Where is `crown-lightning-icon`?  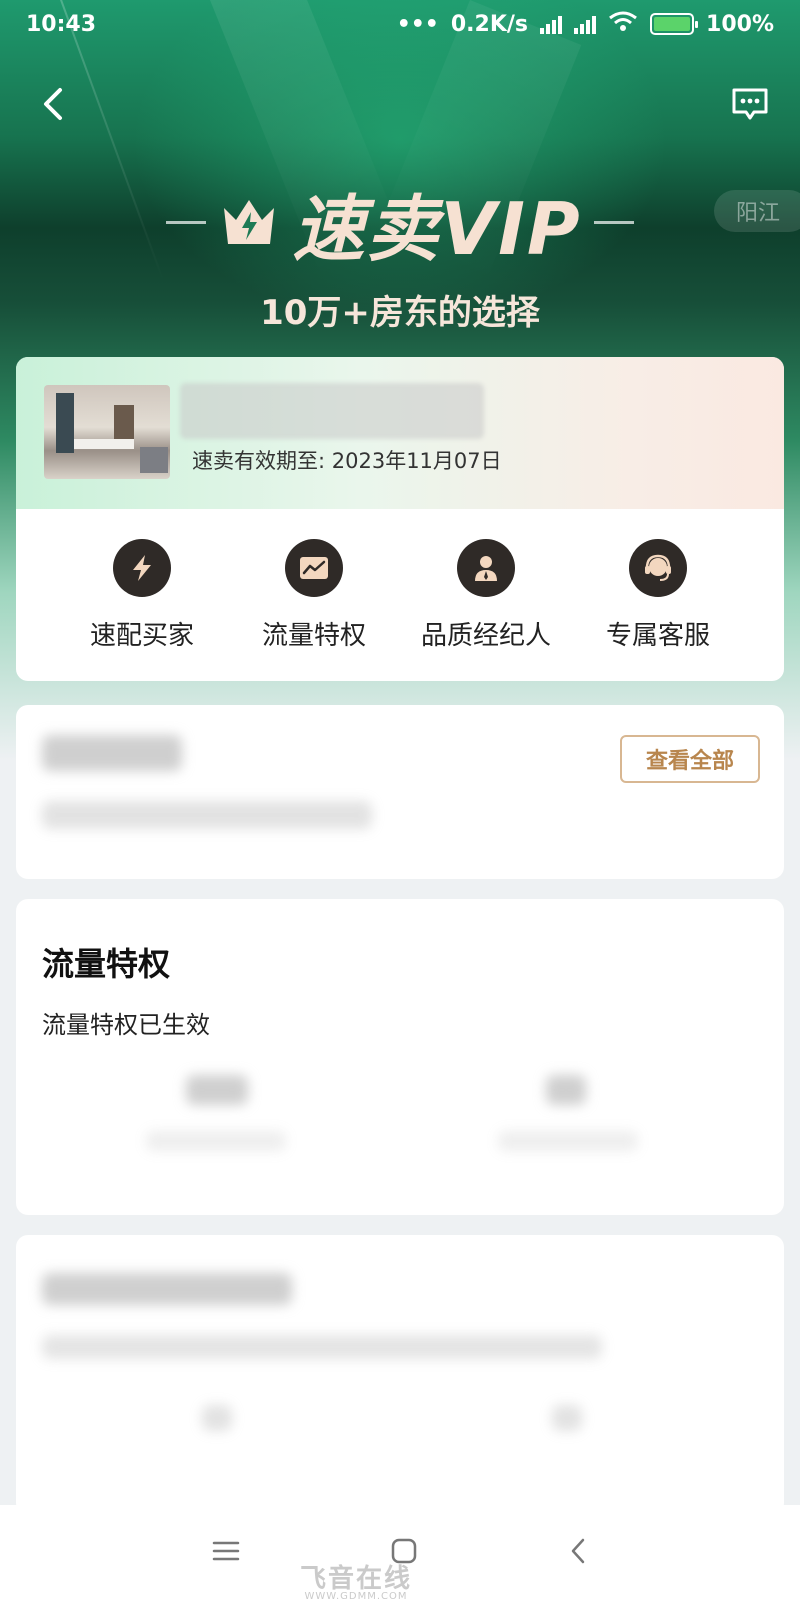
crown-lightning-icon is located at coordinates (249, 221).